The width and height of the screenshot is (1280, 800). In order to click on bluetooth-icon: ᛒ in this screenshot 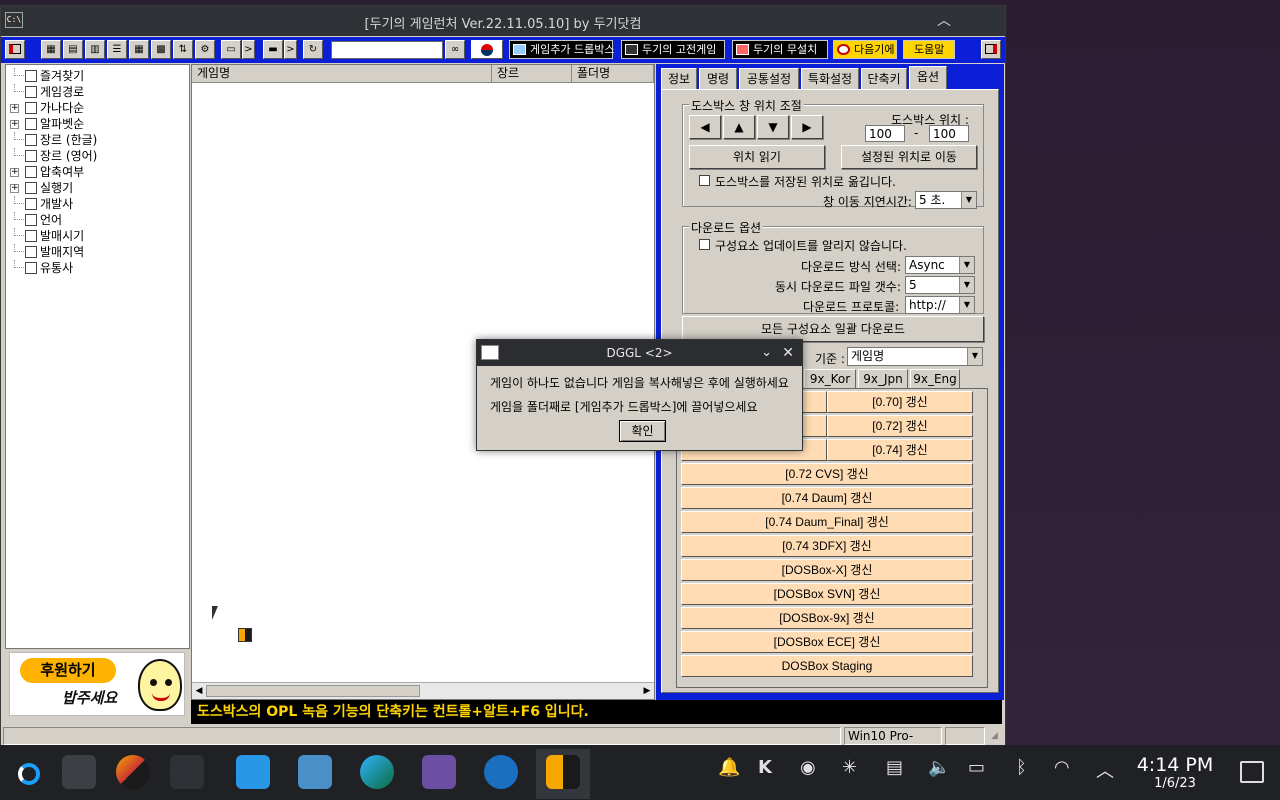, I will do `click(1021, 767)`.